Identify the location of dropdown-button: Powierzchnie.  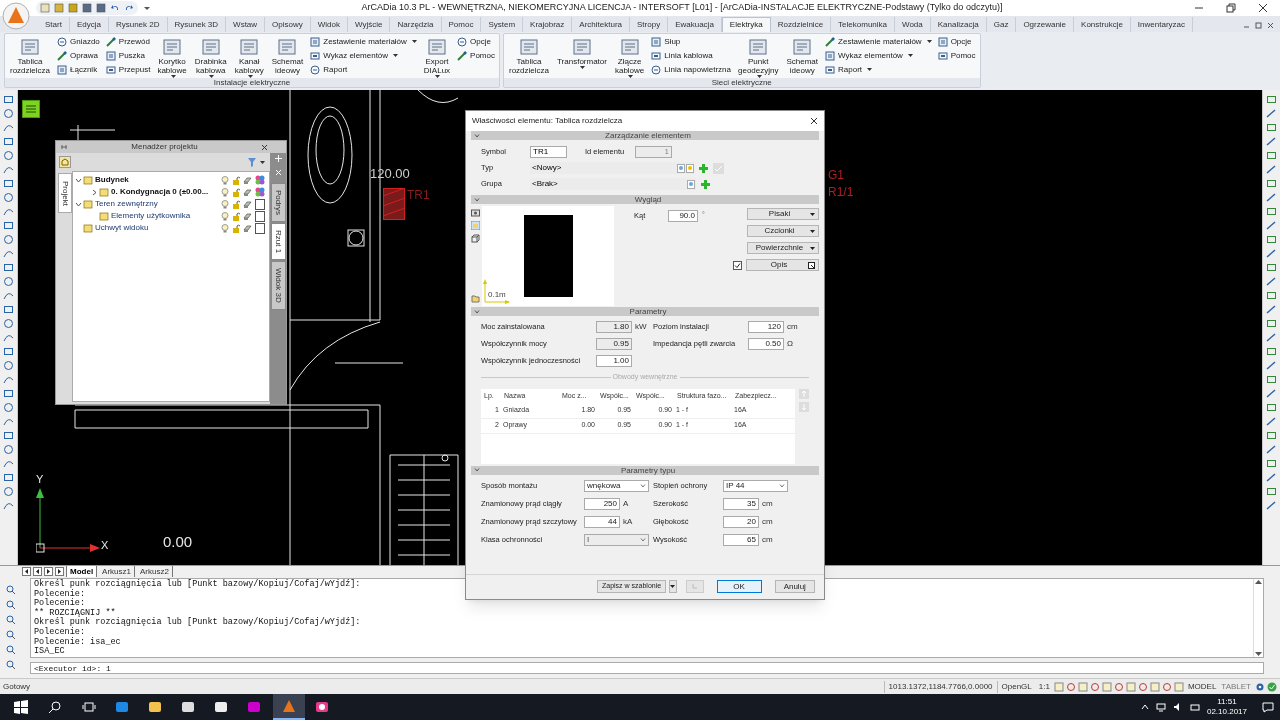
(783, 248).